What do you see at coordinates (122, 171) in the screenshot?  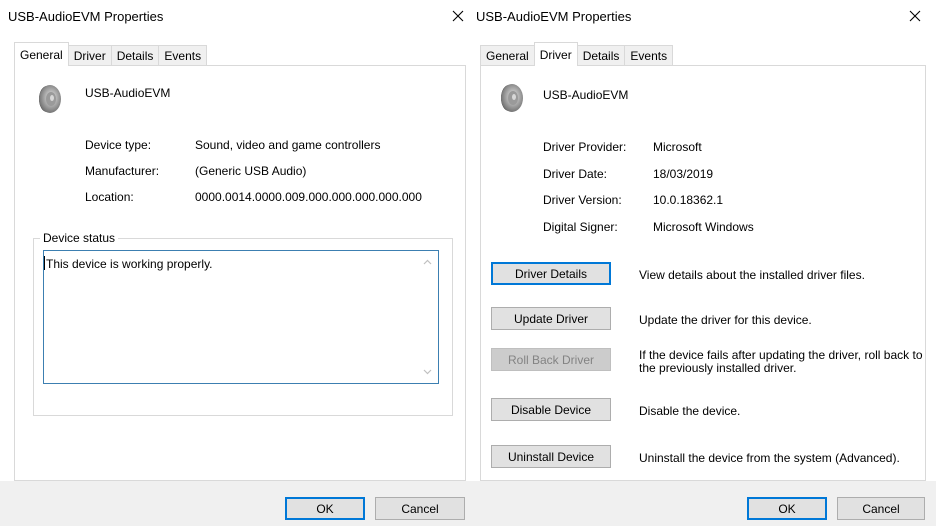 I see `manufacturer-label: Manufacturer:` at bounding box center [122, 171].